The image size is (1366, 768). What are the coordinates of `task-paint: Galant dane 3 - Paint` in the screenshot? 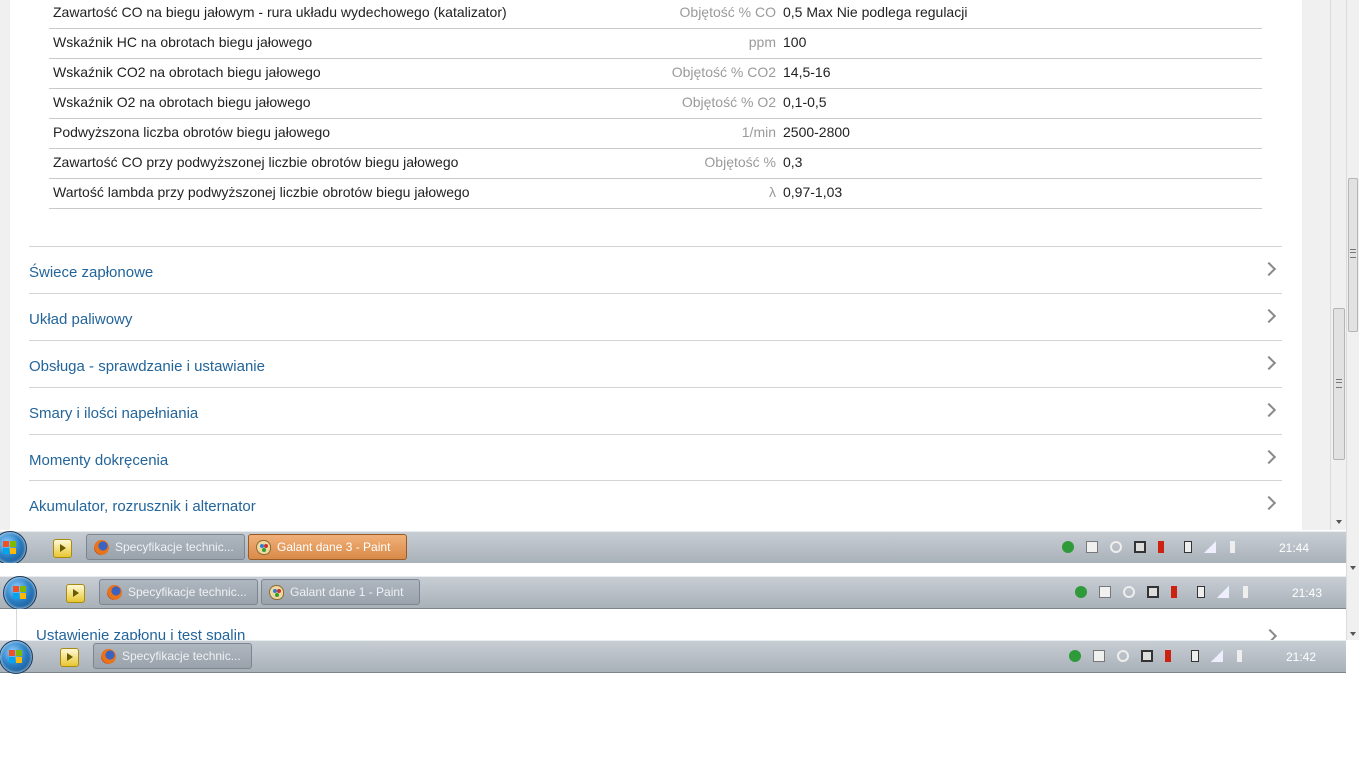 It's located at (327, 547).